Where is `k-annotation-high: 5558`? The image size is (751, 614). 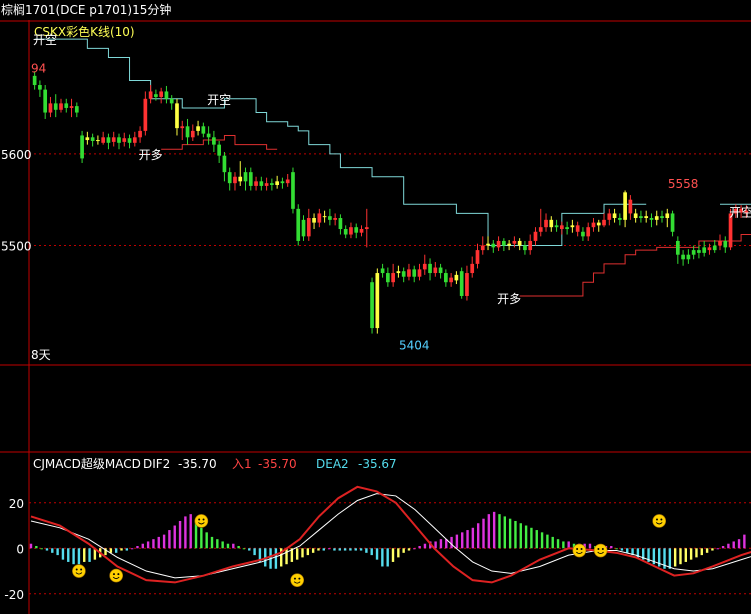 k-annotation-high: 5558 is located at coordinates (683, 184).